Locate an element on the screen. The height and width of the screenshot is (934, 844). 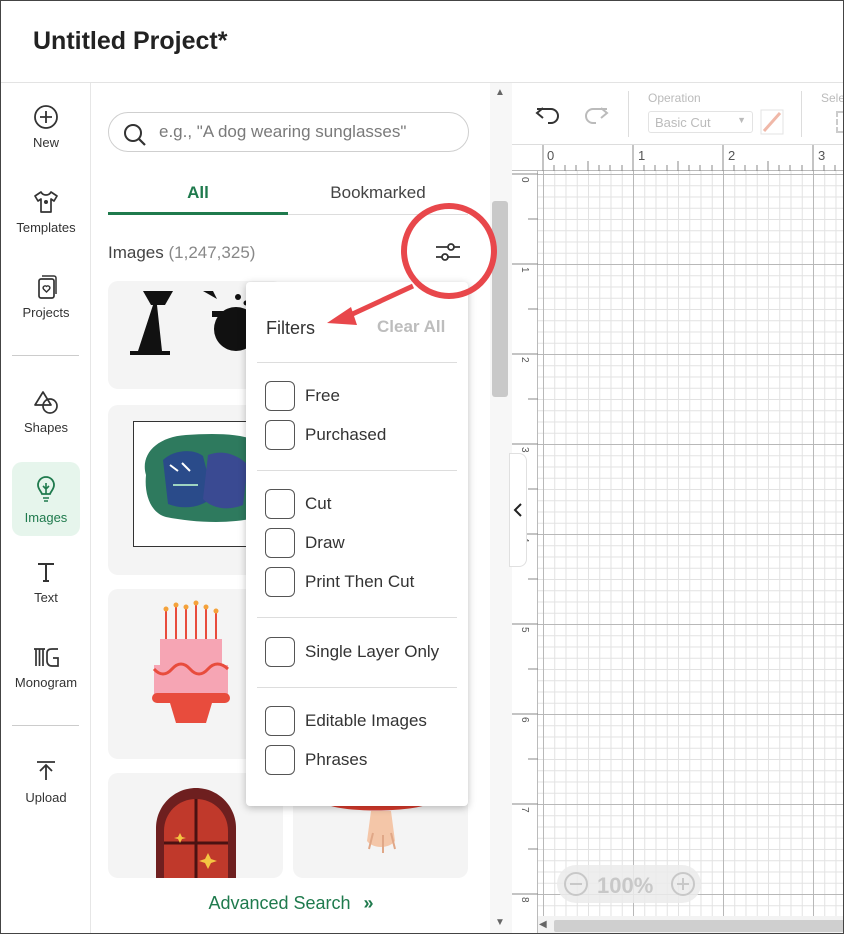
double-chevron-right-icon: » is located at coordinates (368, 903).